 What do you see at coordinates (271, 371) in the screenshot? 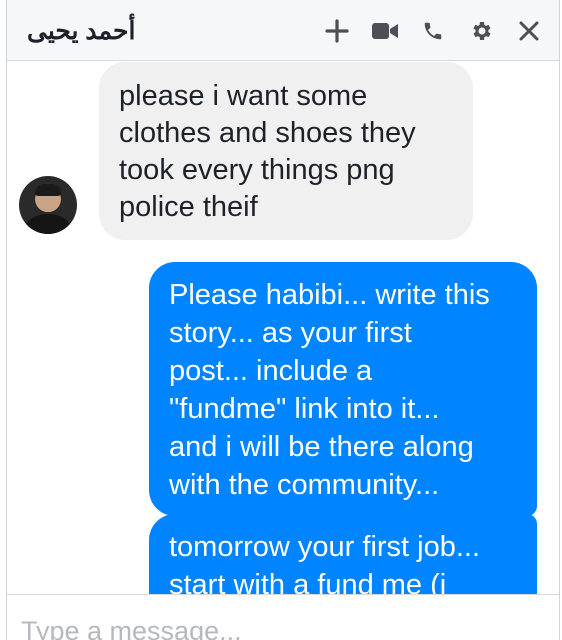
I see `message-line: post... include a` at bounding box center [271, 371].